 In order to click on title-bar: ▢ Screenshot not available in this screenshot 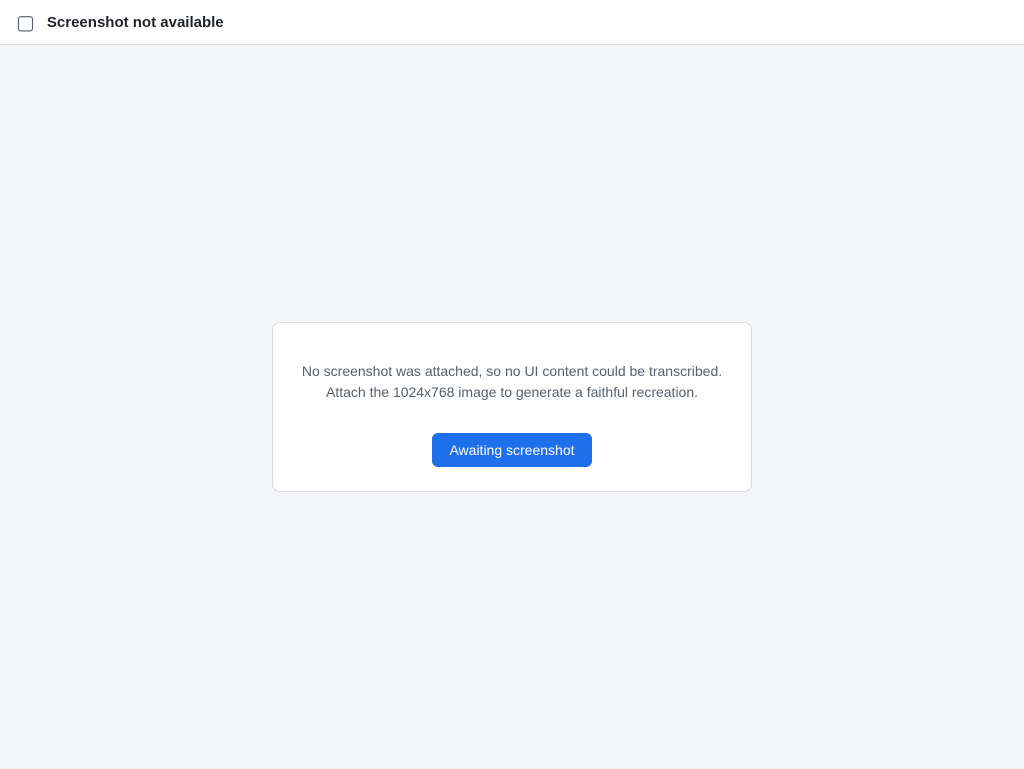, I will do `click(512, 22)`.